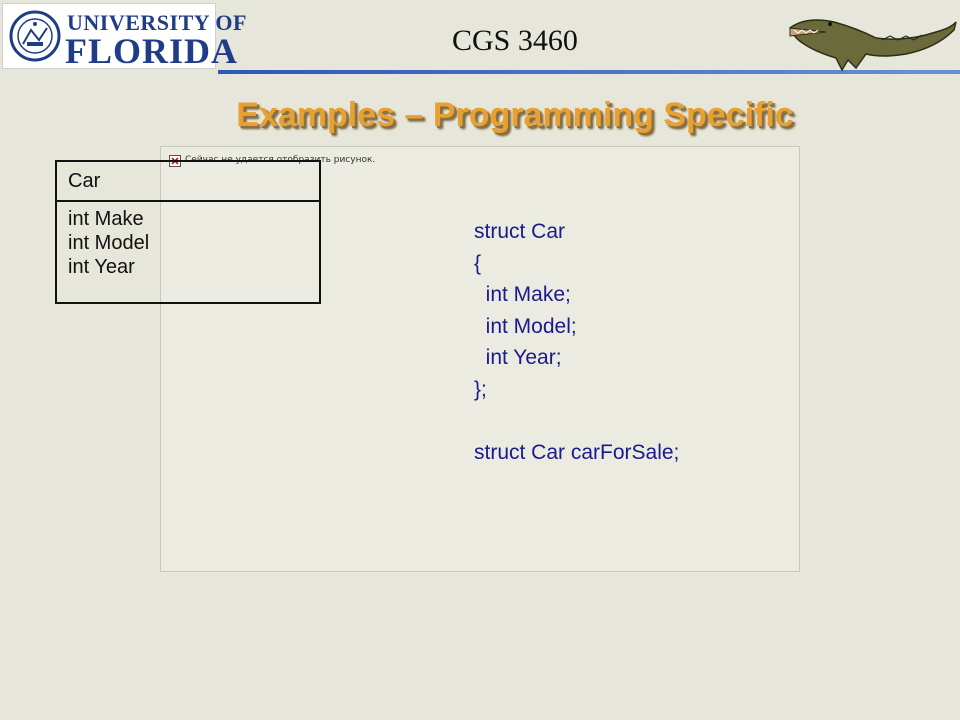 The width and height of the screenshot is (960, 720). I want to click on code-line: int Model;, so click(525, 326).